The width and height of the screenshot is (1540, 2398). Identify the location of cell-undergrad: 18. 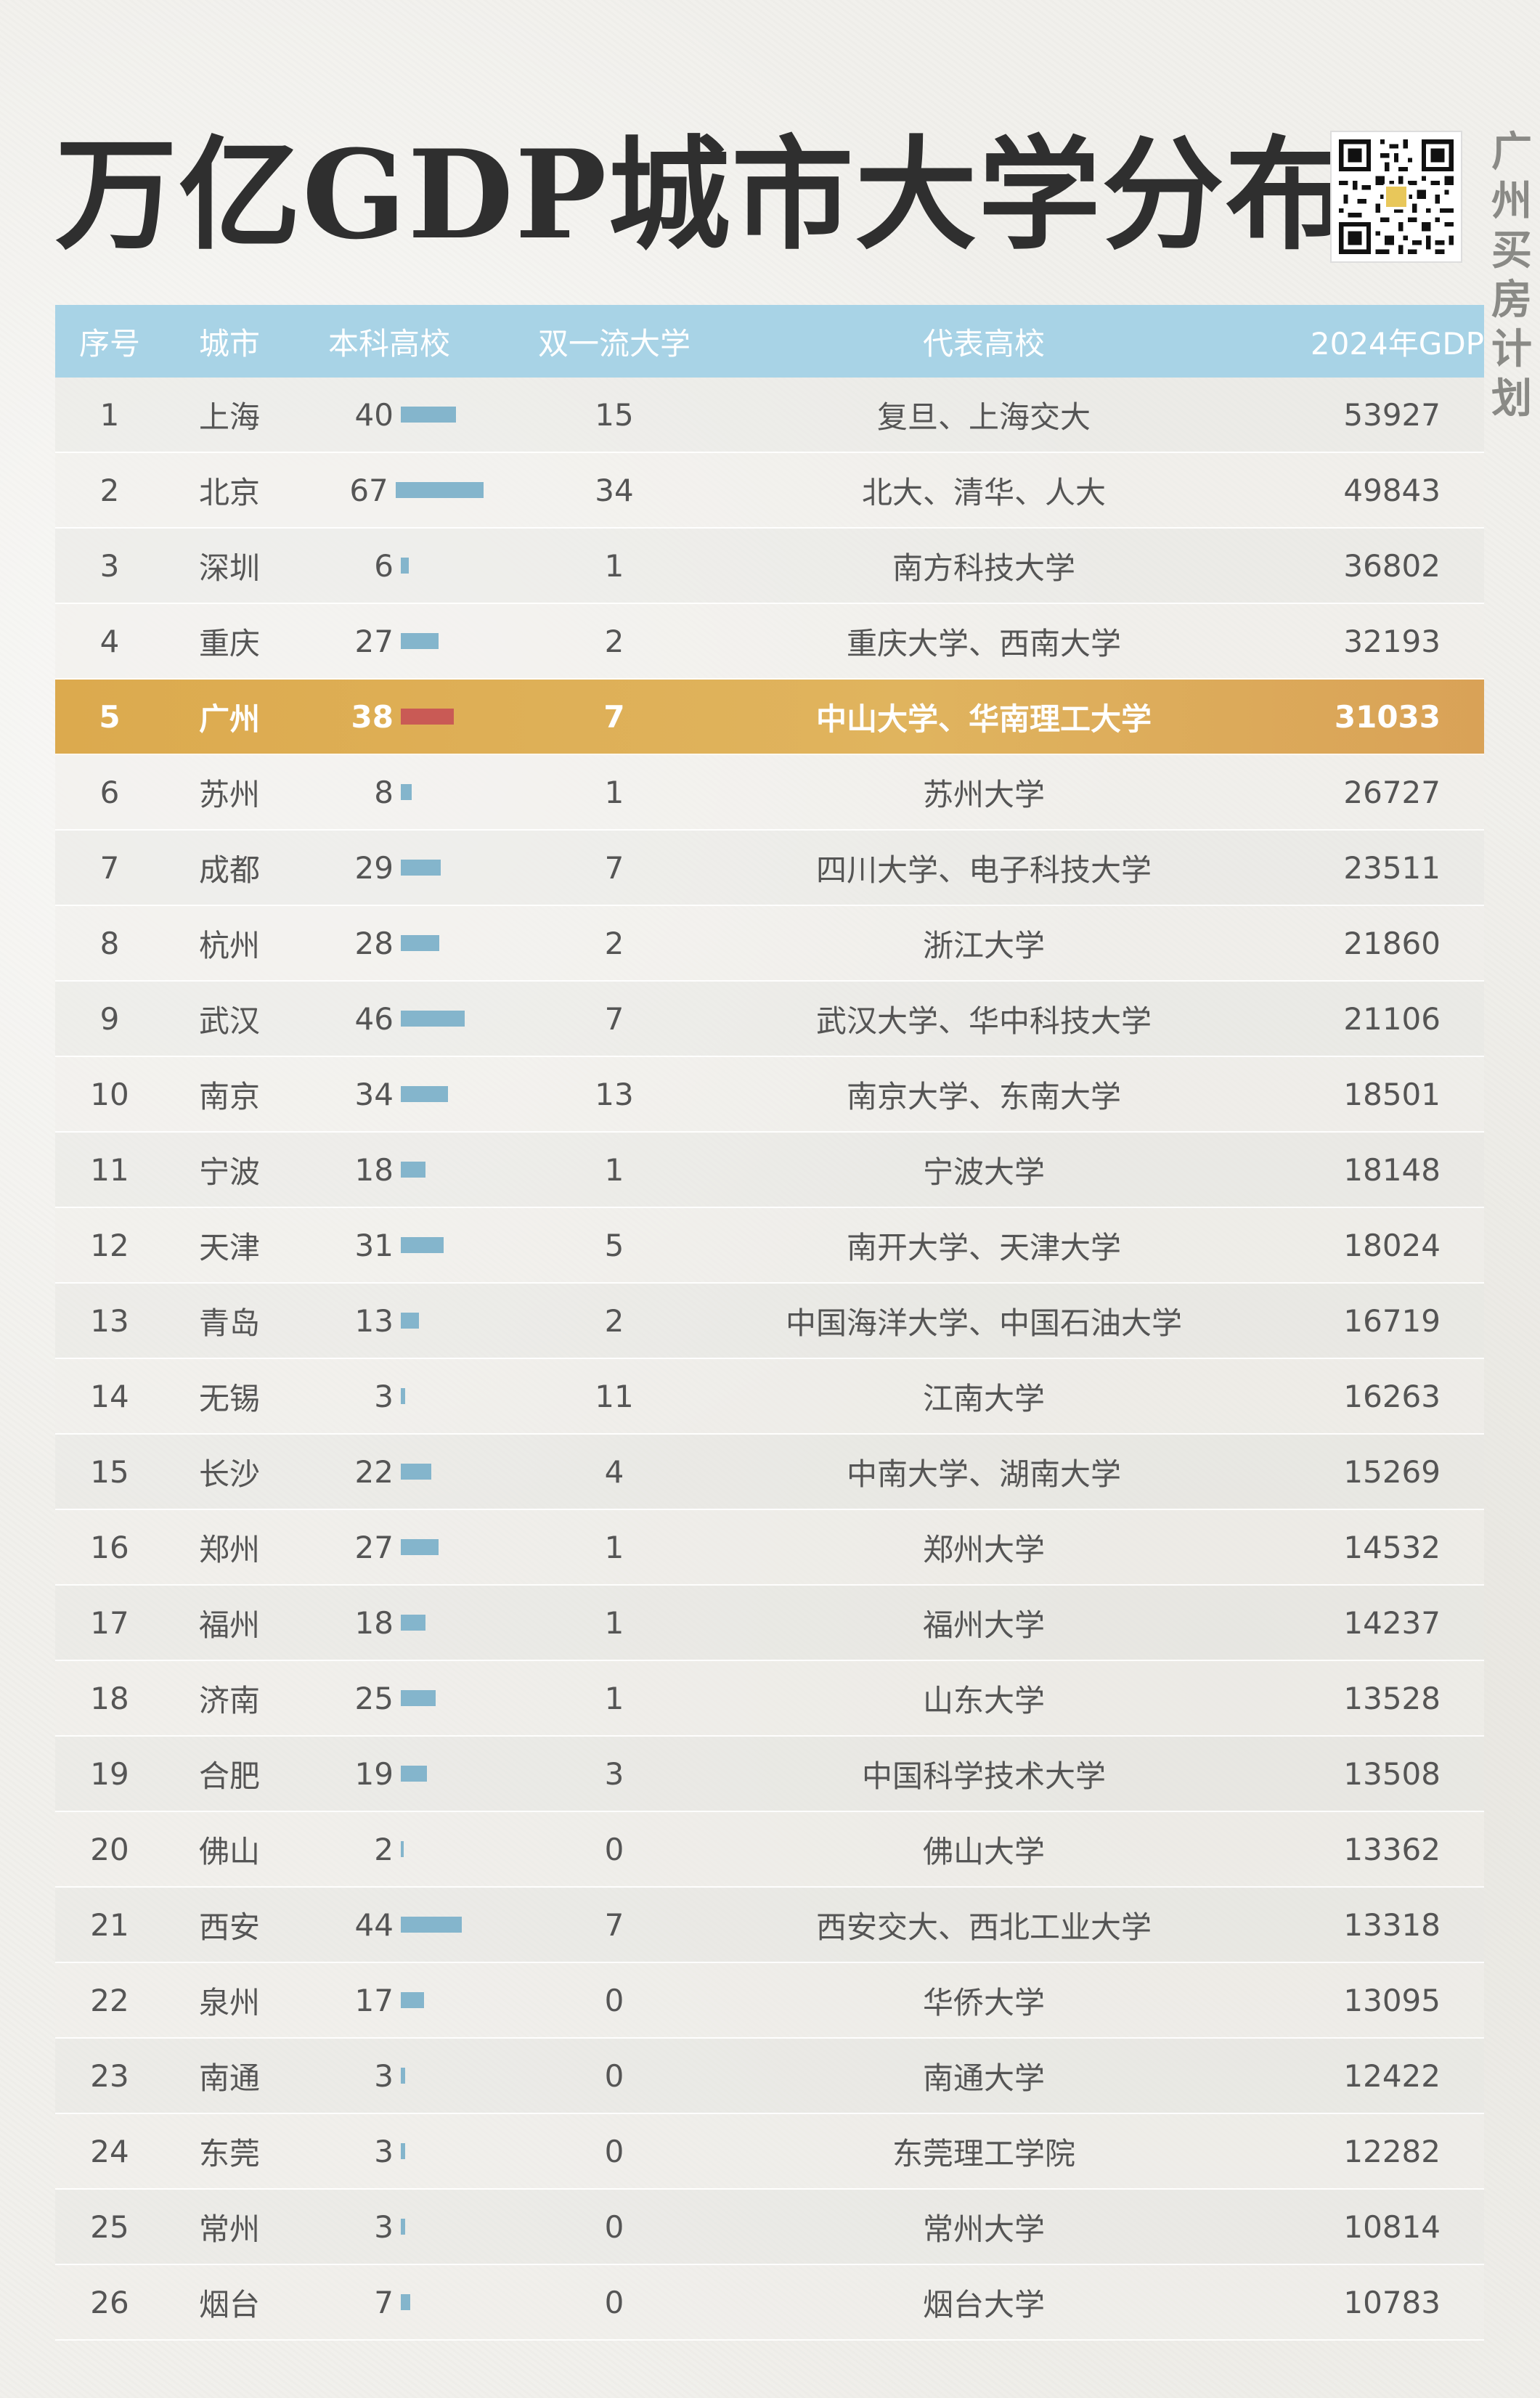
(389, 1170).